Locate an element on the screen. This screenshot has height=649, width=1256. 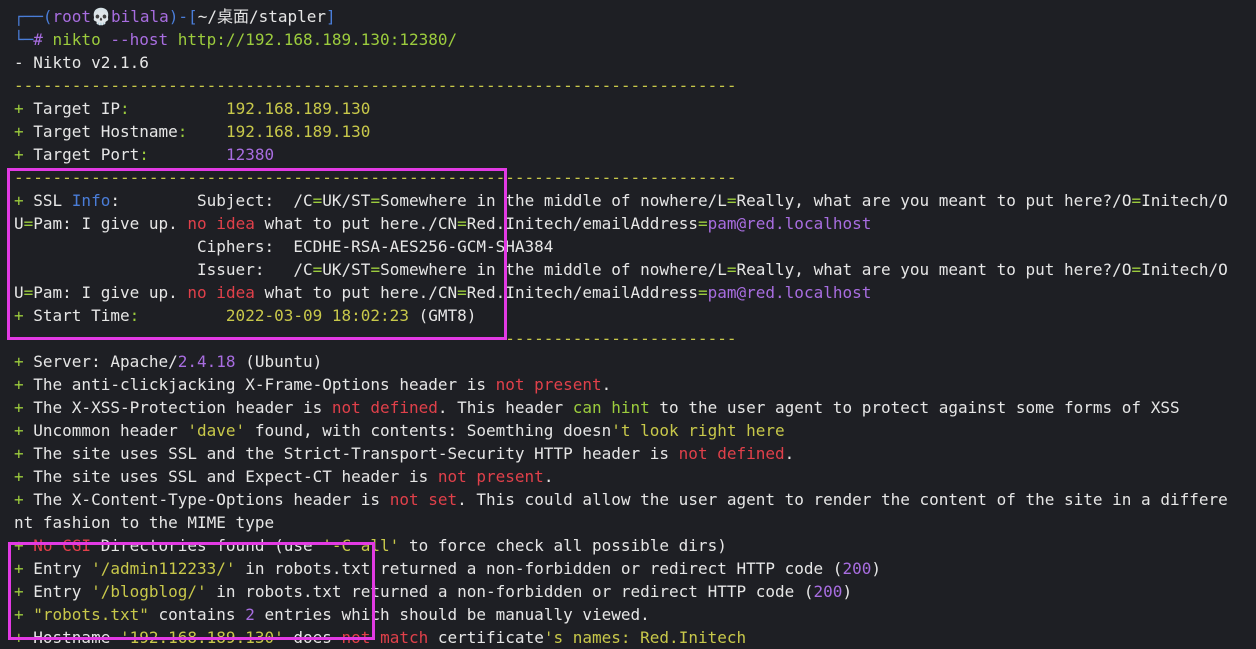
terminal-text-segment: certificate is located at coordinates (486, 637).